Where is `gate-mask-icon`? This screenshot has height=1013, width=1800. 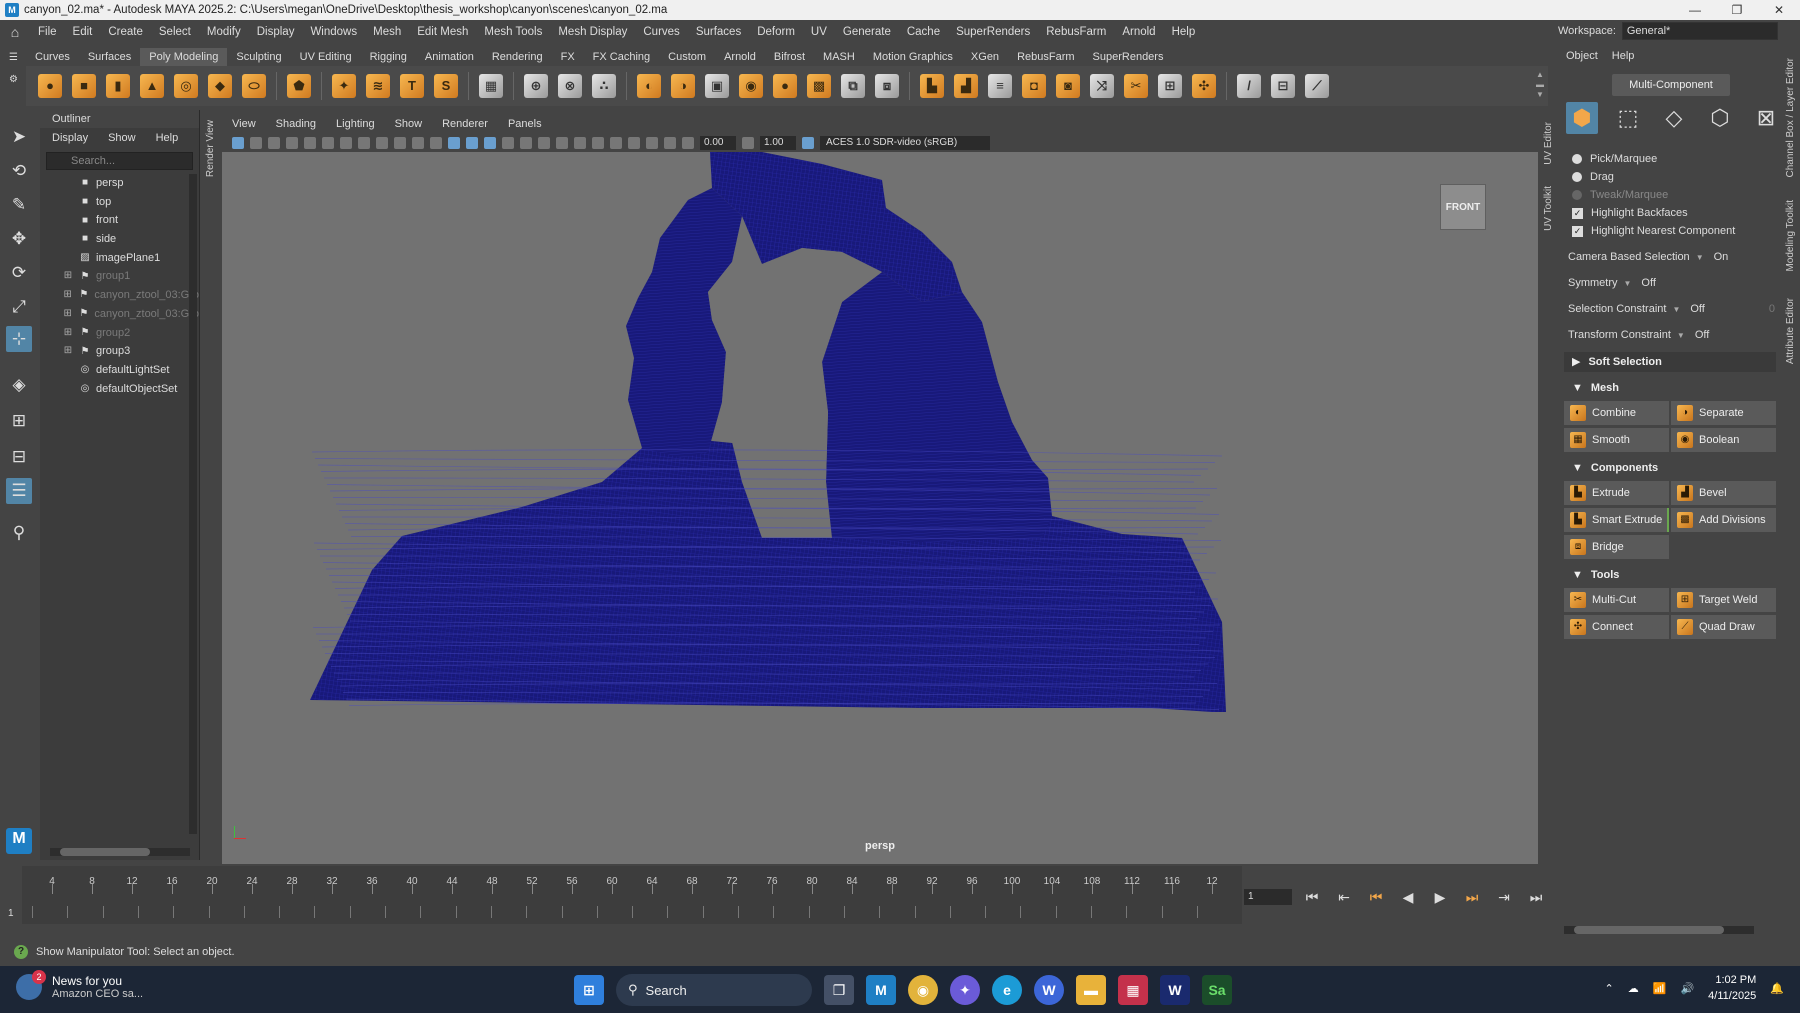 gate-mask-icon is located at coordinates (400, 143).